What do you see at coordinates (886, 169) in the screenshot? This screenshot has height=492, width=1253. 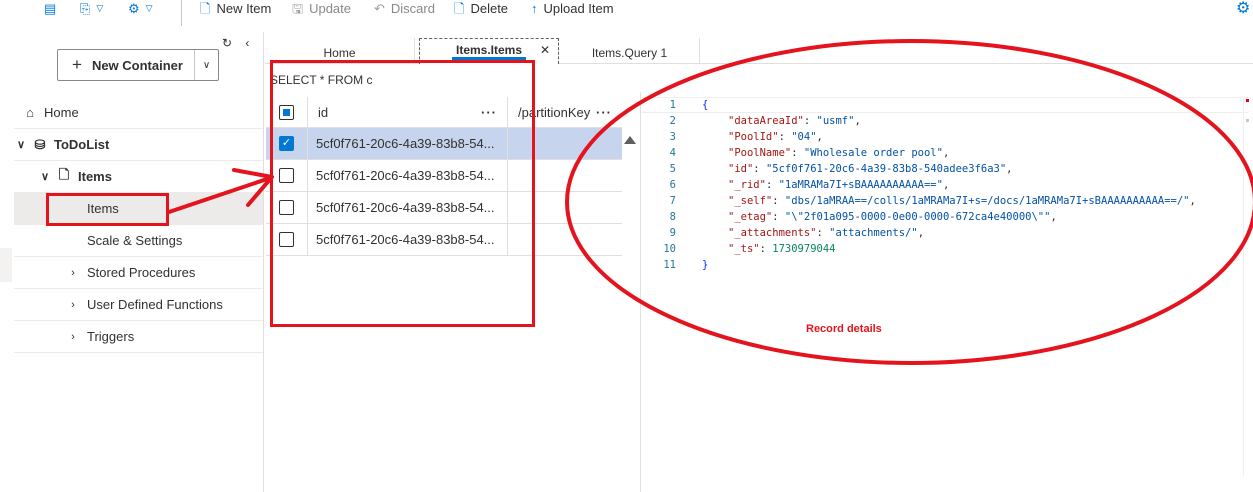 I see `json-value: "5cf0f761-20c6-4a39-83b8-540adee3f6a3"` at bounding box center [886, 169].